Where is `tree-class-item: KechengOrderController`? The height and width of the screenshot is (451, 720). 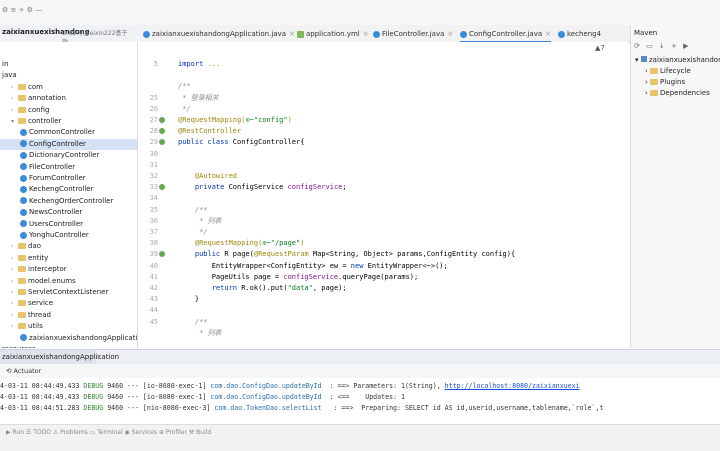 tree-class-item: KechengOrderController is located at coordinates (66, 201).